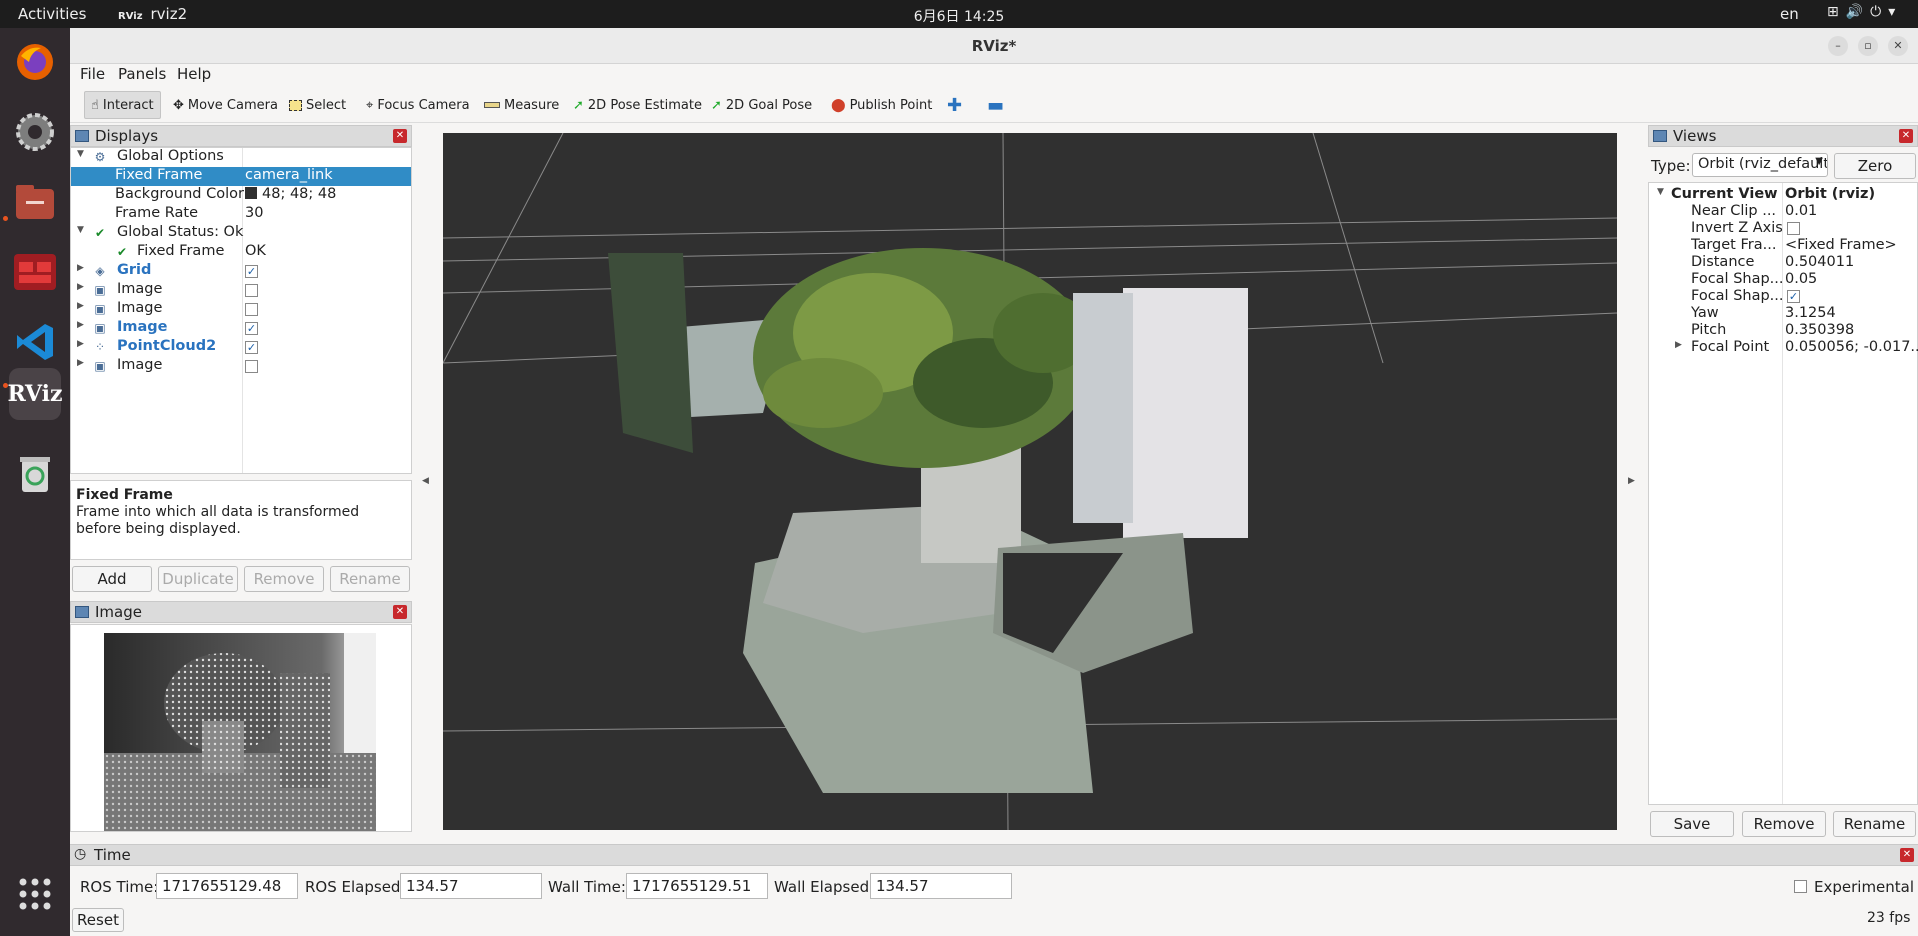  I want to click on remove-view-button: Remove, so click(1784, 824).